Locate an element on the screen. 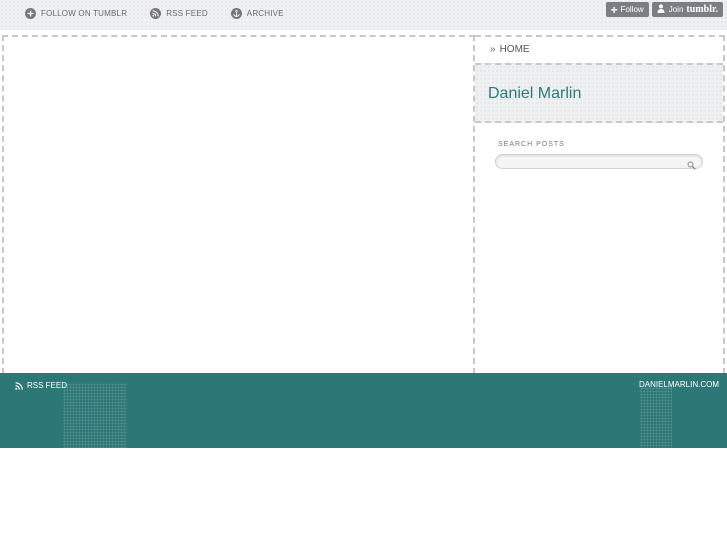 Image resolution: width=727 pixels, height=545 pixels. footer: RSS FEED DANIELMARLIN.COM is located at coordinates (363, 410).